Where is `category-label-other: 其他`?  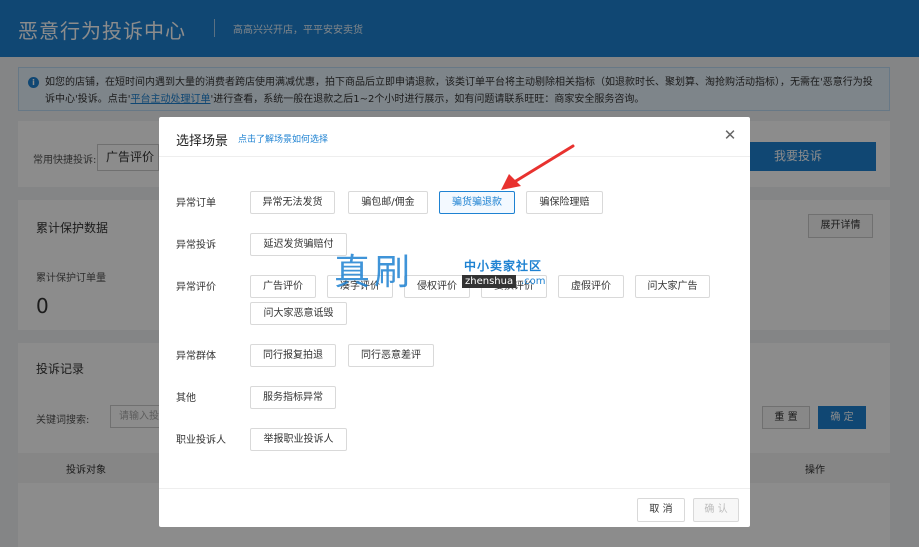 category-label-other: 其他 is located at coordinates (186, 398).